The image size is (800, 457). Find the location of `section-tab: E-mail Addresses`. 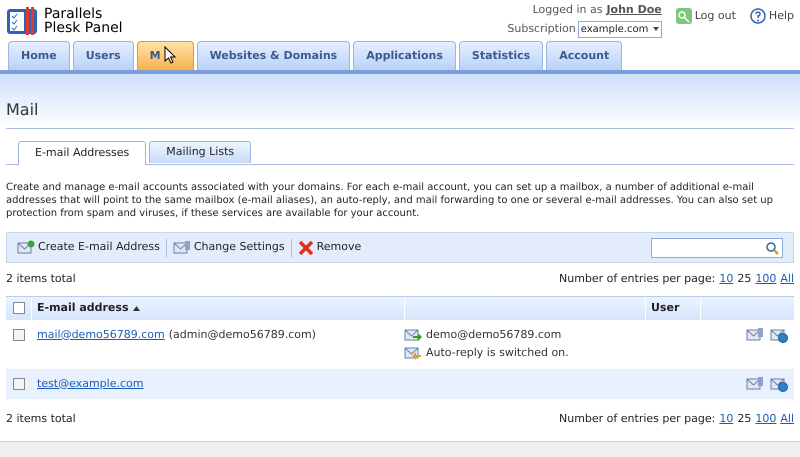

section-tab: E-mail Addresses is located at coordinates (82, 153).